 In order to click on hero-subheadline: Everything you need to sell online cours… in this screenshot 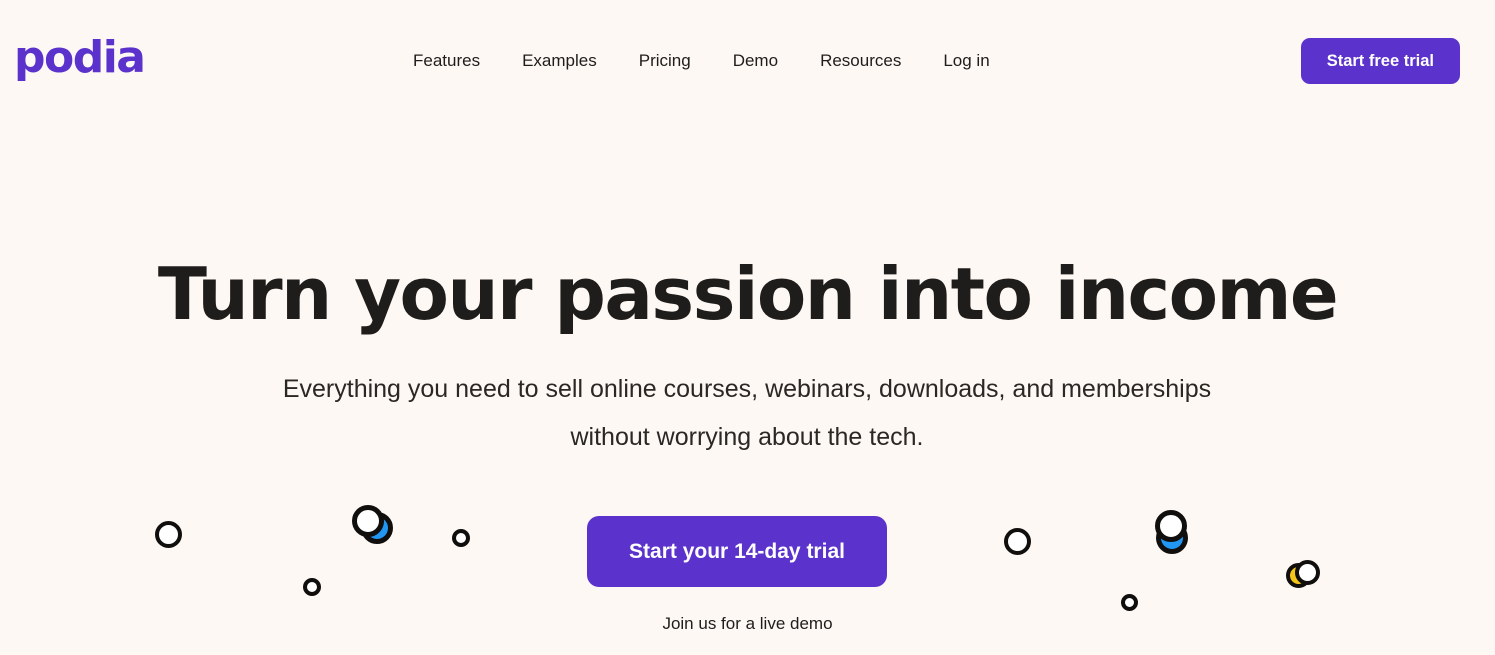, I will do `click(747, 413)`.